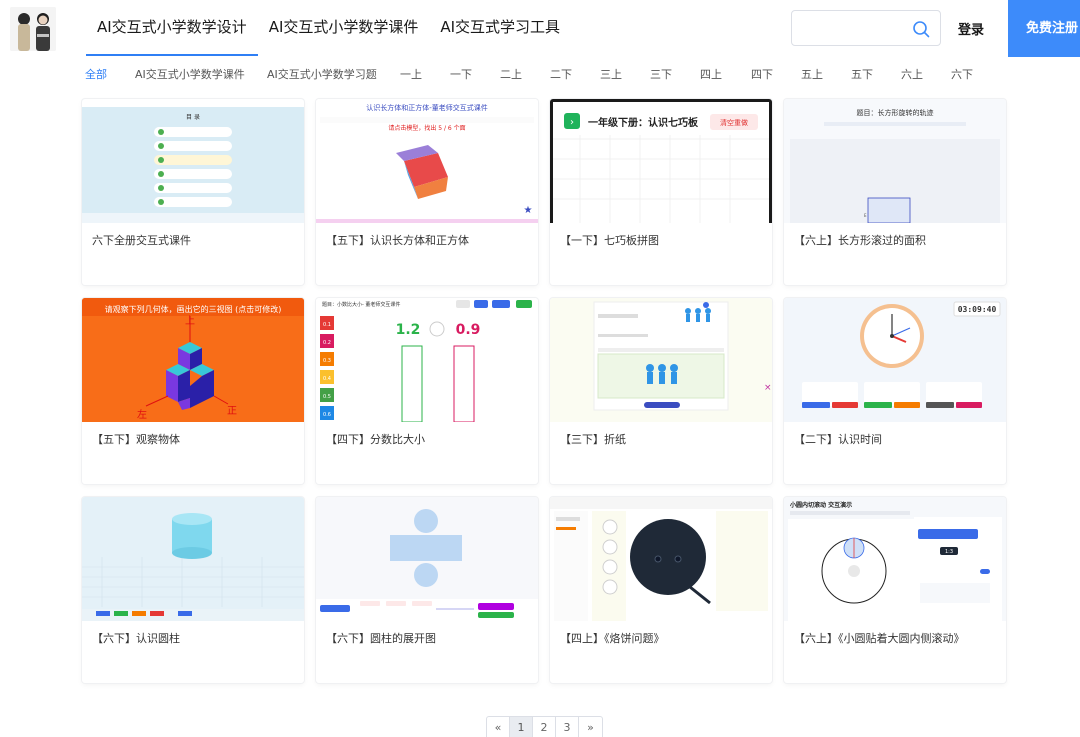 This screenshot has height=737, width=1080. I want to click on search-box, so click(866, 28).